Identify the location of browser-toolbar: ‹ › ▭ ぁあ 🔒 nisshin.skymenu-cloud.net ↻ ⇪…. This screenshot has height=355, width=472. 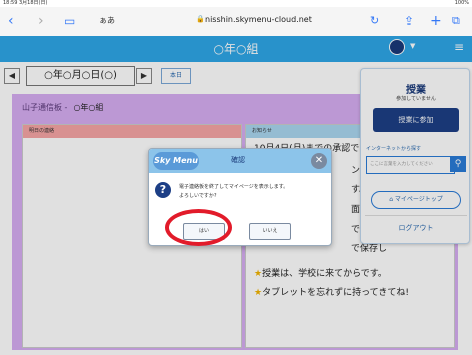
(236, 21).